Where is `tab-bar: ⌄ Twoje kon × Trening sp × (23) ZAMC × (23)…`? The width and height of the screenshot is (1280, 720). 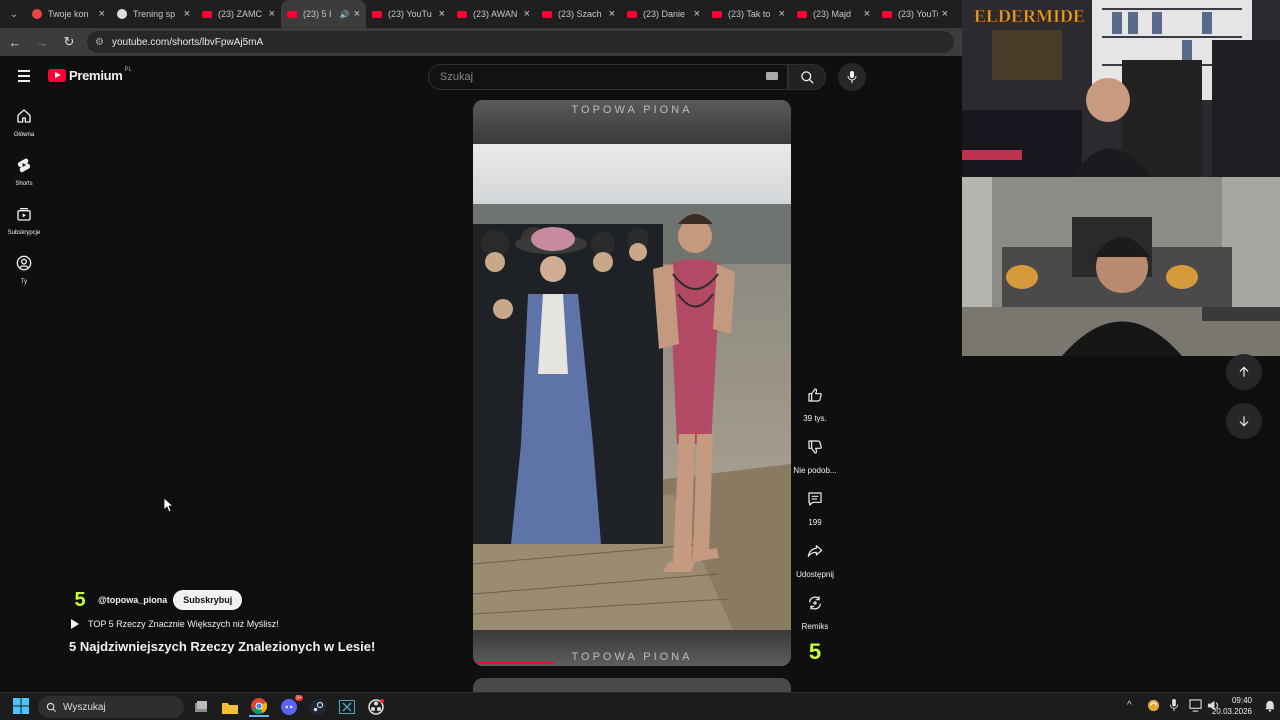 tab-bar: ⌄ Twoje kon × Trening sp × (23) ZAMC × (23)… is located at coordinates (481, 14).